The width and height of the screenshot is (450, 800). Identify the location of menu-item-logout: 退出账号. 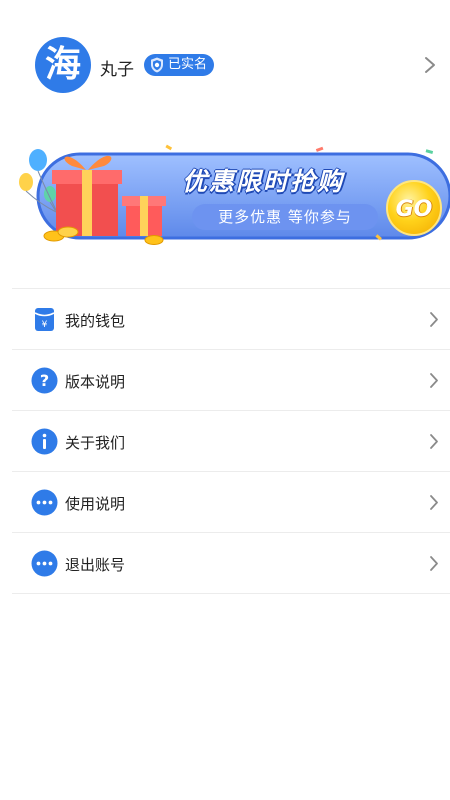
(231, 563).